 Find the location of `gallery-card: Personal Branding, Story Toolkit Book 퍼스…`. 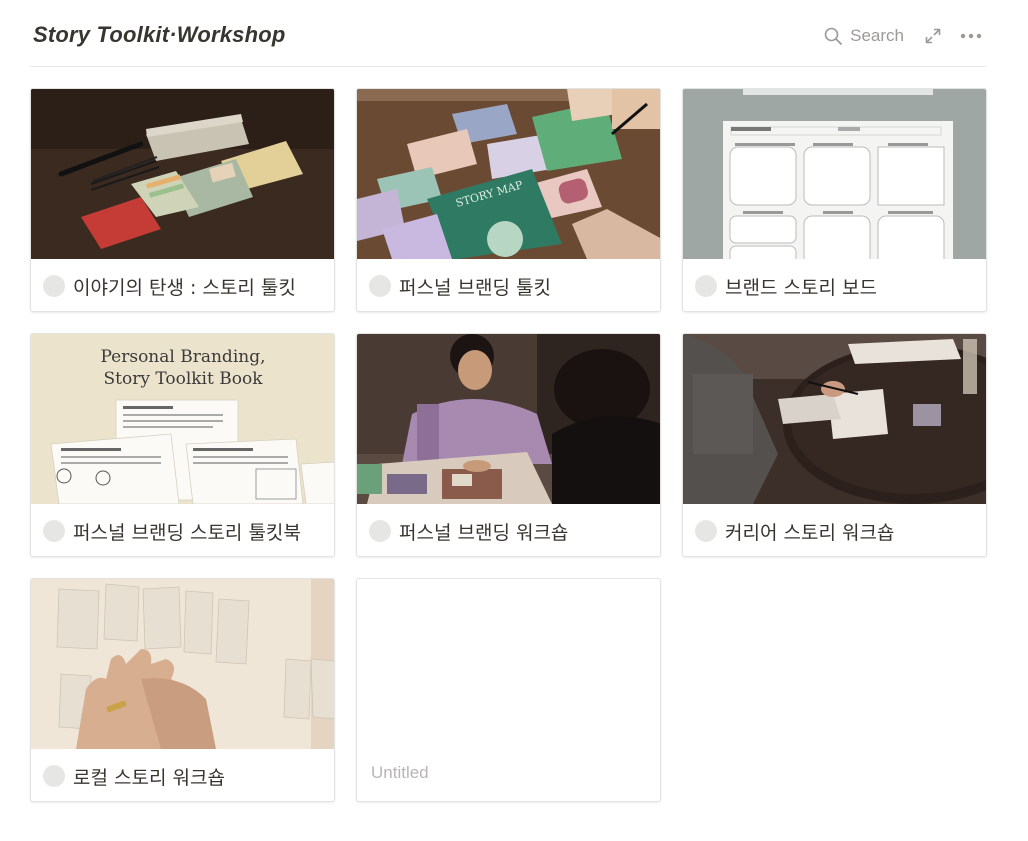

gallery-card: Personal Branding, Story Toolkit Book 퍼스… is located at coordinates (182, 445).